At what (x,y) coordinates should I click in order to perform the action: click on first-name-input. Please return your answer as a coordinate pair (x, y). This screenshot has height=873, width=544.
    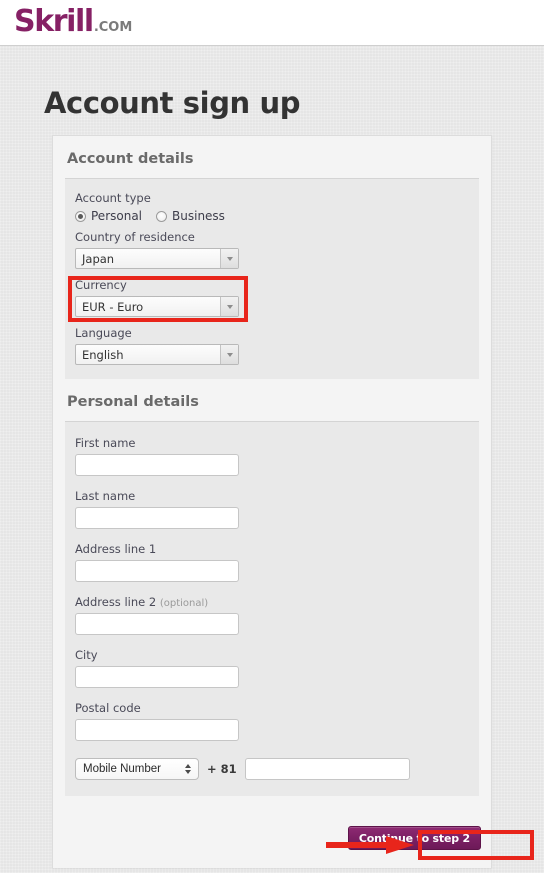
    Looking at the image, I should click on (157, 465).